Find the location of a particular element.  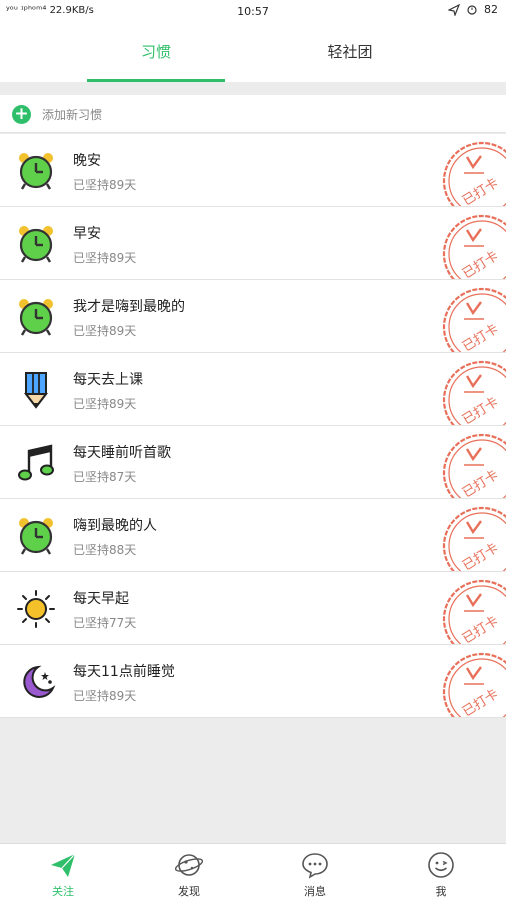

alarm-status-icon is located at coordinates (472, 9).